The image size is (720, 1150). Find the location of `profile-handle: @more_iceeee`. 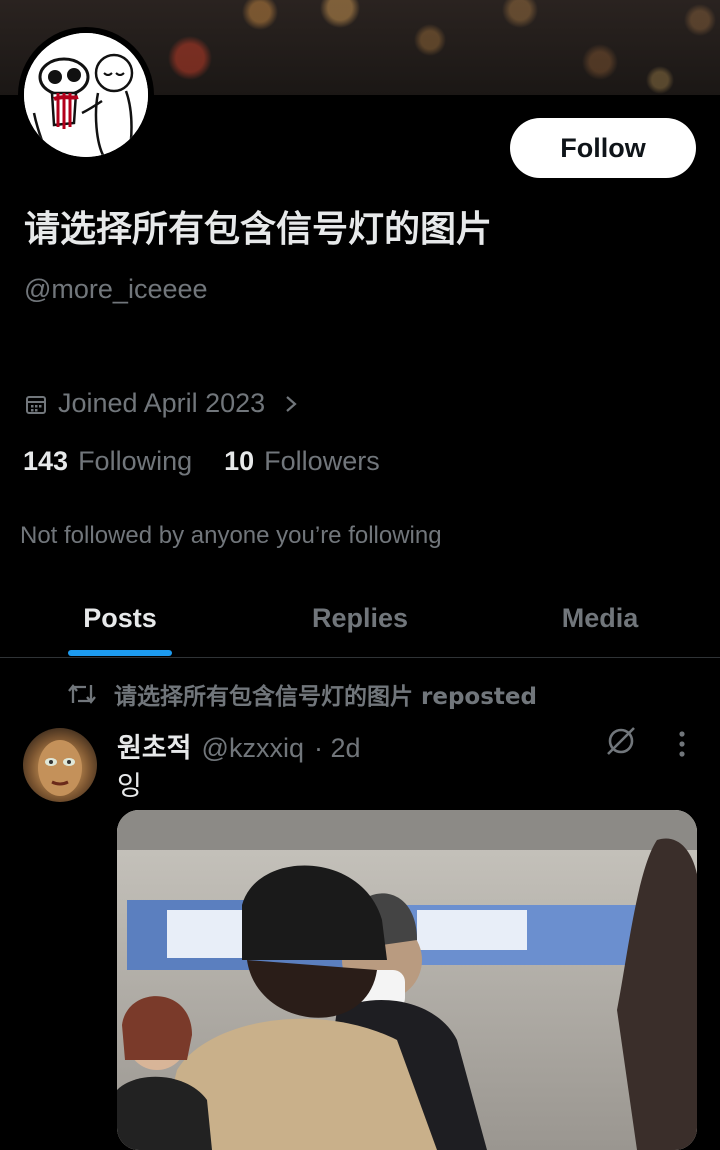

profile-handle: @more_iceeee is located at coordinates (116, 289).